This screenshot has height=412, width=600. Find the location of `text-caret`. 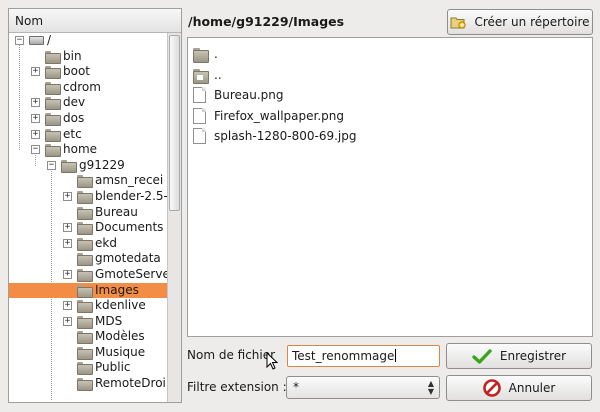

text-caret is located at coordinates (396, 355).